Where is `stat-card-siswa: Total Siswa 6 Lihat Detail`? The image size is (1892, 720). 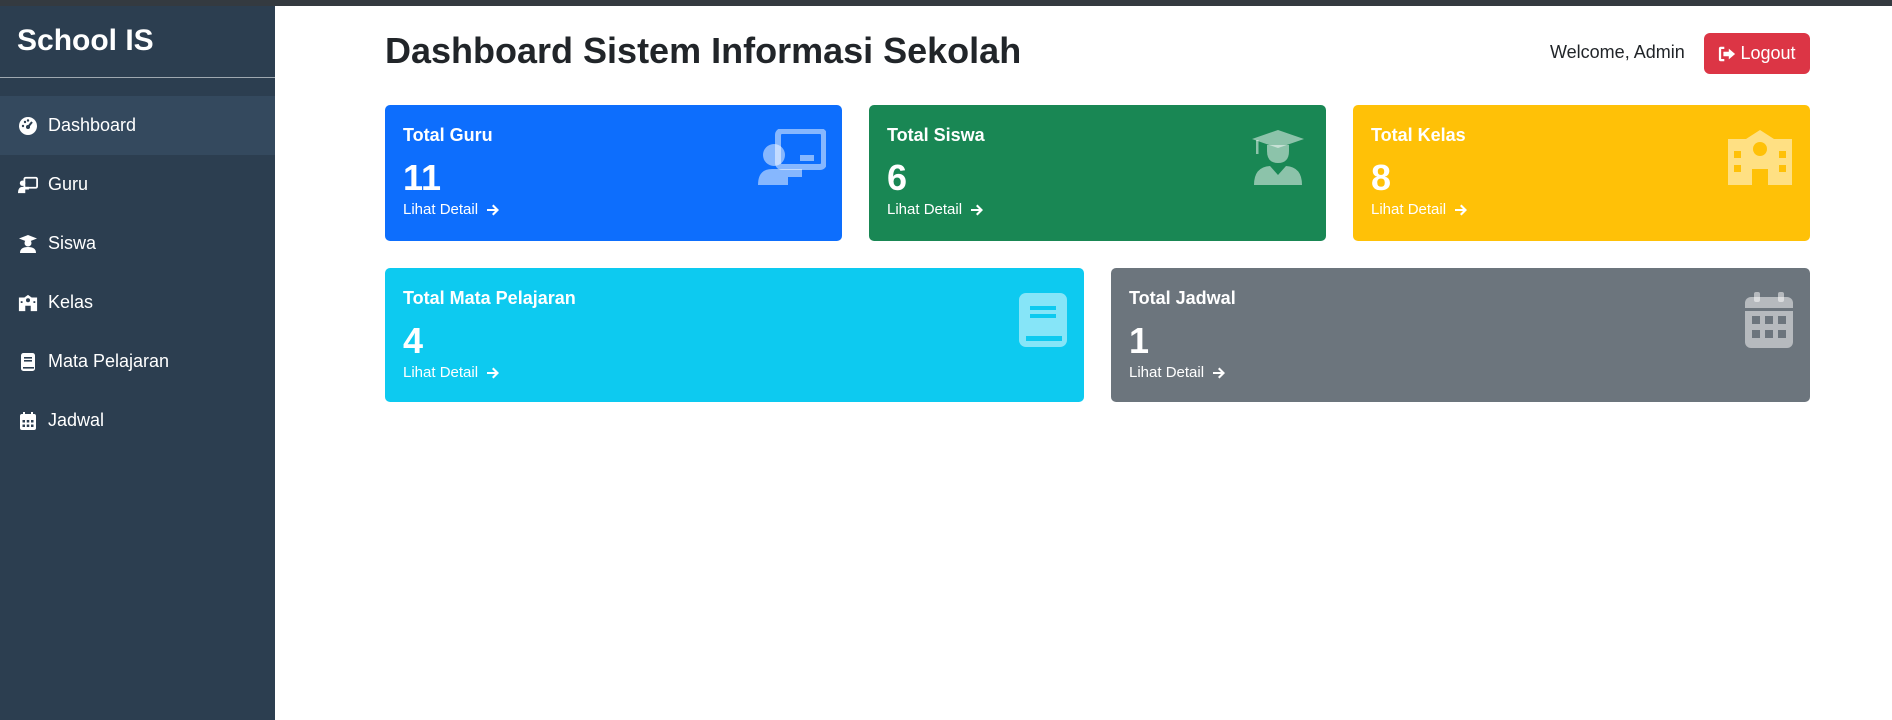 stat-card-siswa: Total Siswa 6 Lihat Detail is located at coordinates (1097, 173).